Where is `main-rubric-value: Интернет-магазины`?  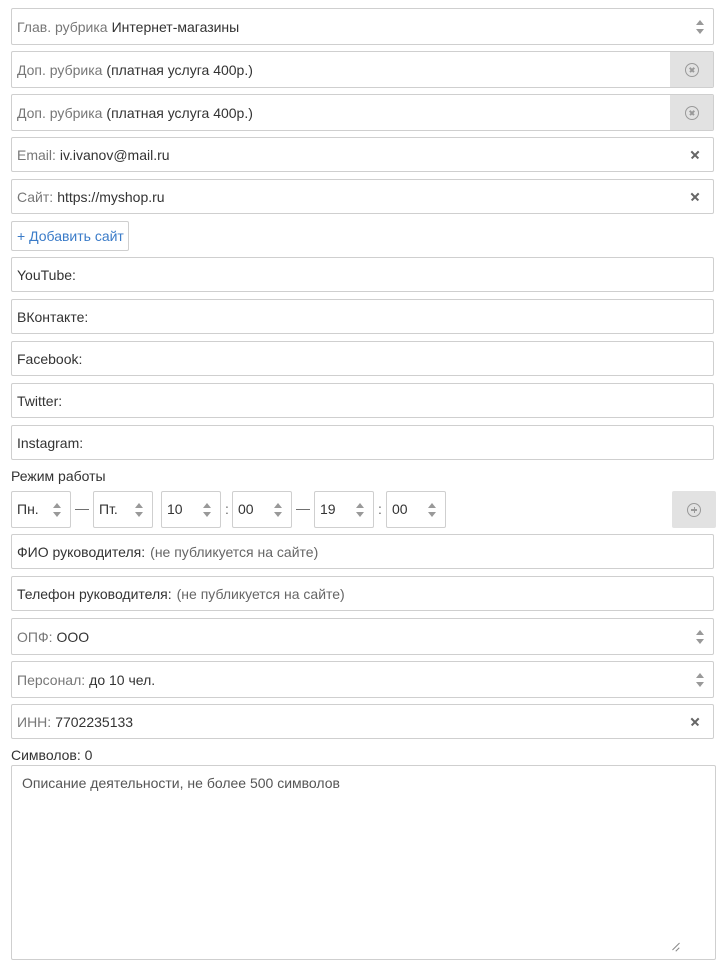 main-rubric-value: Интернет-магазины is located at coordinates (175, 26).